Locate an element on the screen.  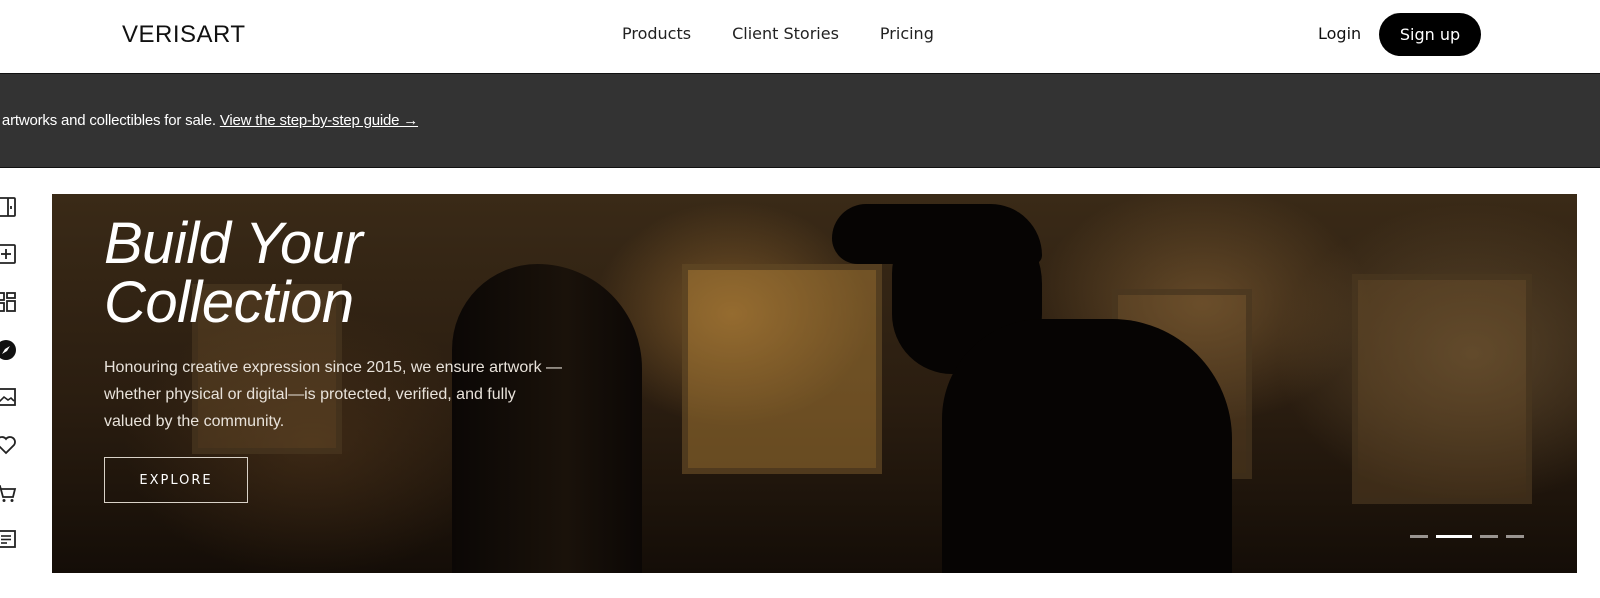
banner-text: t artworks and collectibles for sale. is located at coordinates (110, 120).